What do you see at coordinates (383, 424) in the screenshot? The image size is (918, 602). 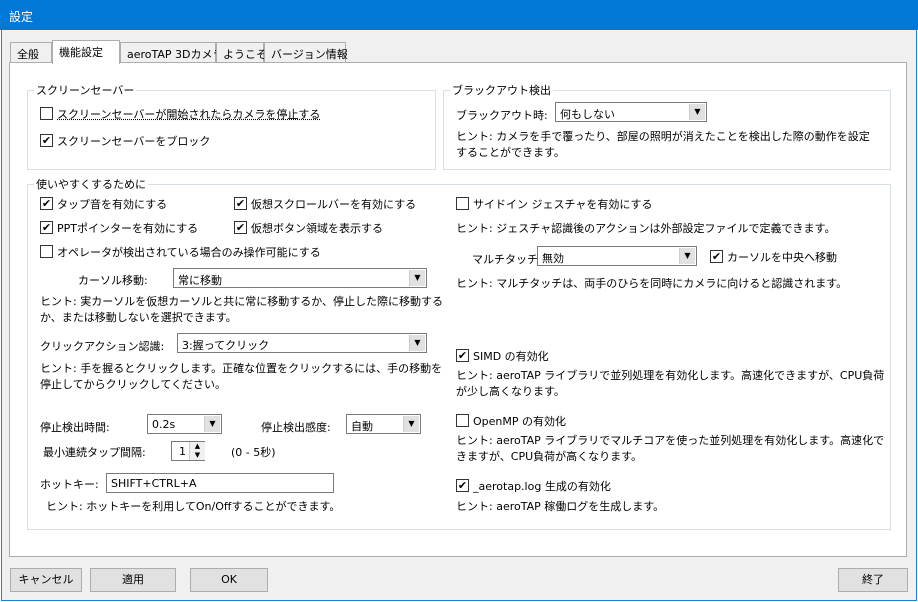 I see `stop-sensitivity-select: 自動 ▼` at bounding box center [383, 424].